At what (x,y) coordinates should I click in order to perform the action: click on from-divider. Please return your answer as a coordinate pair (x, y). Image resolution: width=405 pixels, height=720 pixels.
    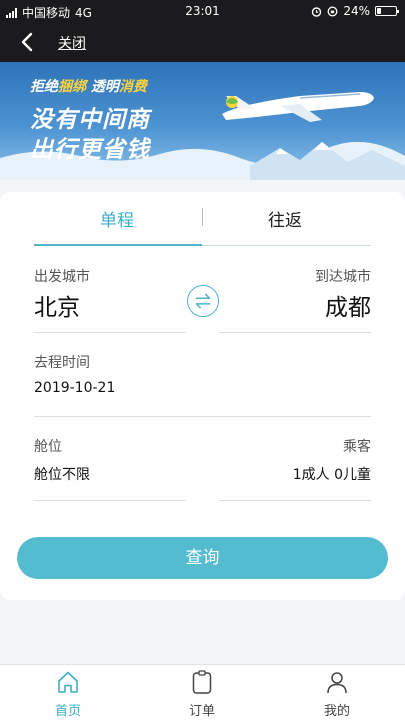
    Looking at the image, I should click on (110, 332).